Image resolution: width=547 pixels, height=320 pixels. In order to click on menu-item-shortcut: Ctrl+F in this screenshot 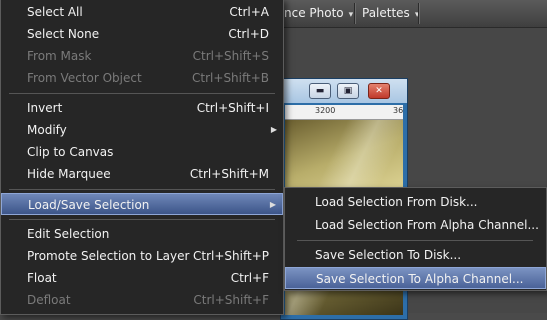, I will do `click(249, 278)`.